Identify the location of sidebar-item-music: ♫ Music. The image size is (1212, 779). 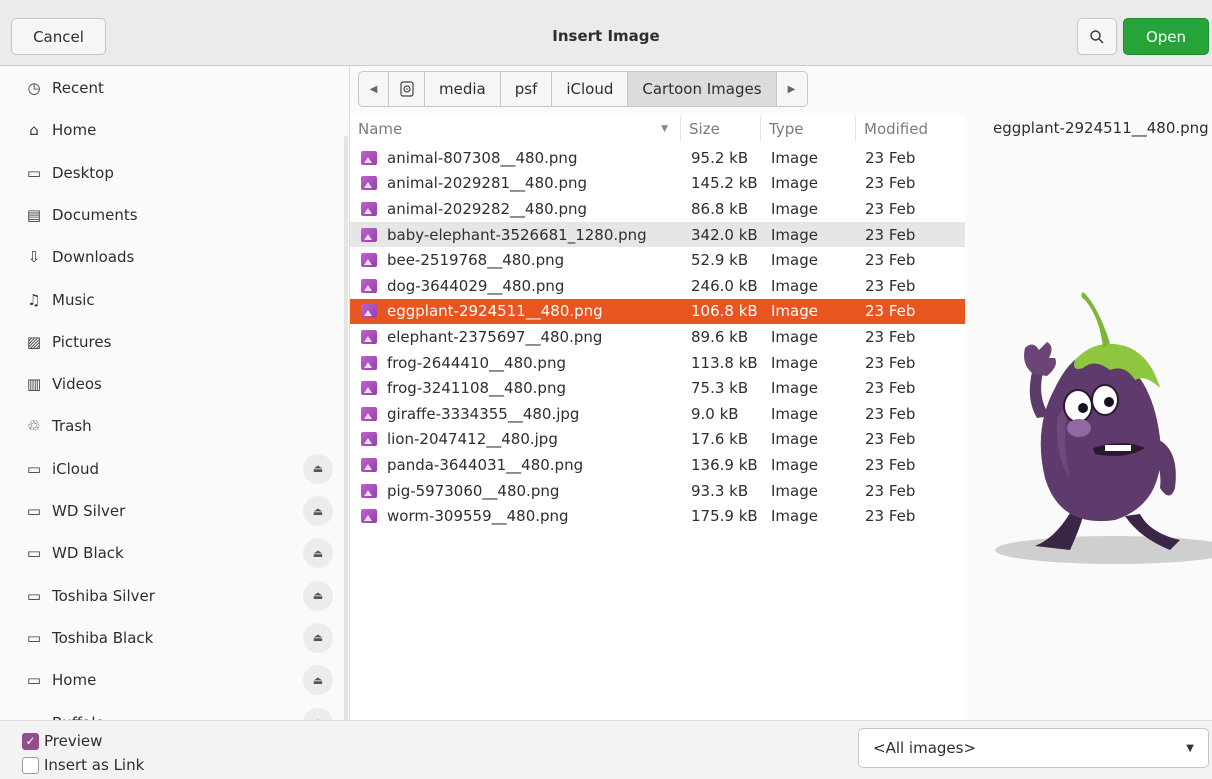
(174, 300).